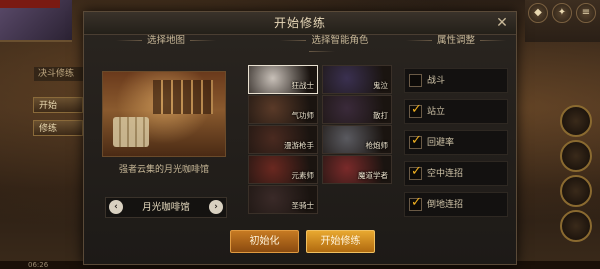 The image size is (600, 269). I want to click on character-name: 气功师, so click(303, 115).